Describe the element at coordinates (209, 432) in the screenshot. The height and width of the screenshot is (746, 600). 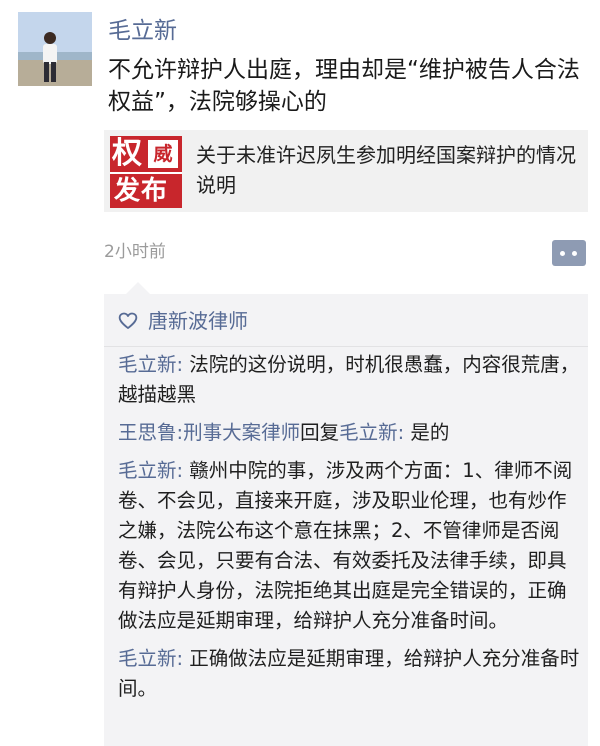
I see `comment-author: 王思鲁:刑事大案律师` at that location.